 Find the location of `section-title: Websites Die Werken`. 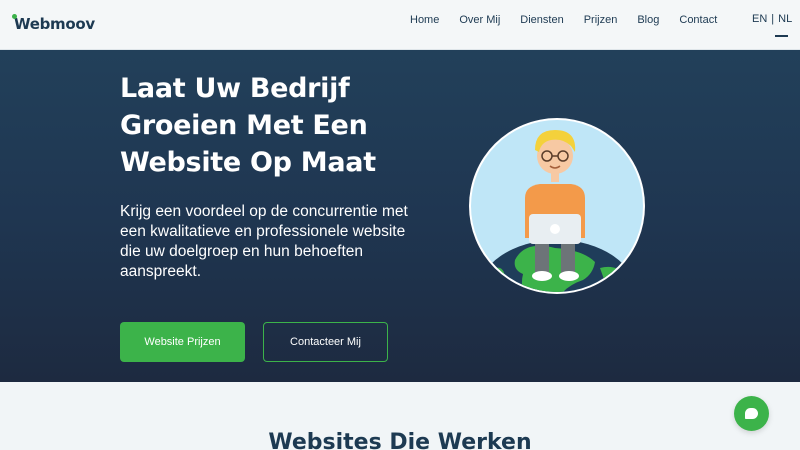

section-title: Websites Die Werken is located at coordinates (400, 440).